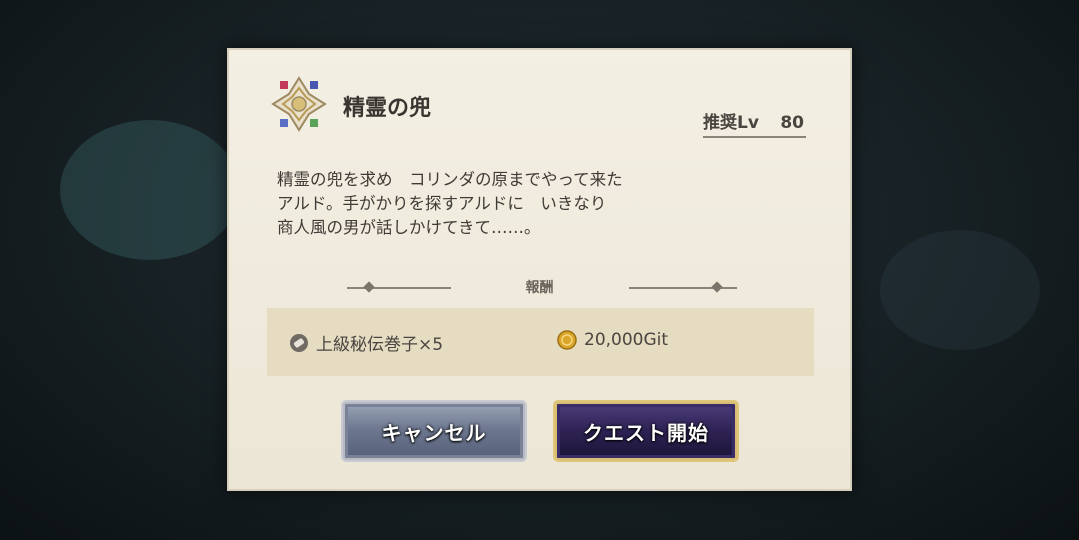 The height and width of the screenshot is (540, 1079). I want to click on reward-item-git: 20,000Git, so click(612, 340).